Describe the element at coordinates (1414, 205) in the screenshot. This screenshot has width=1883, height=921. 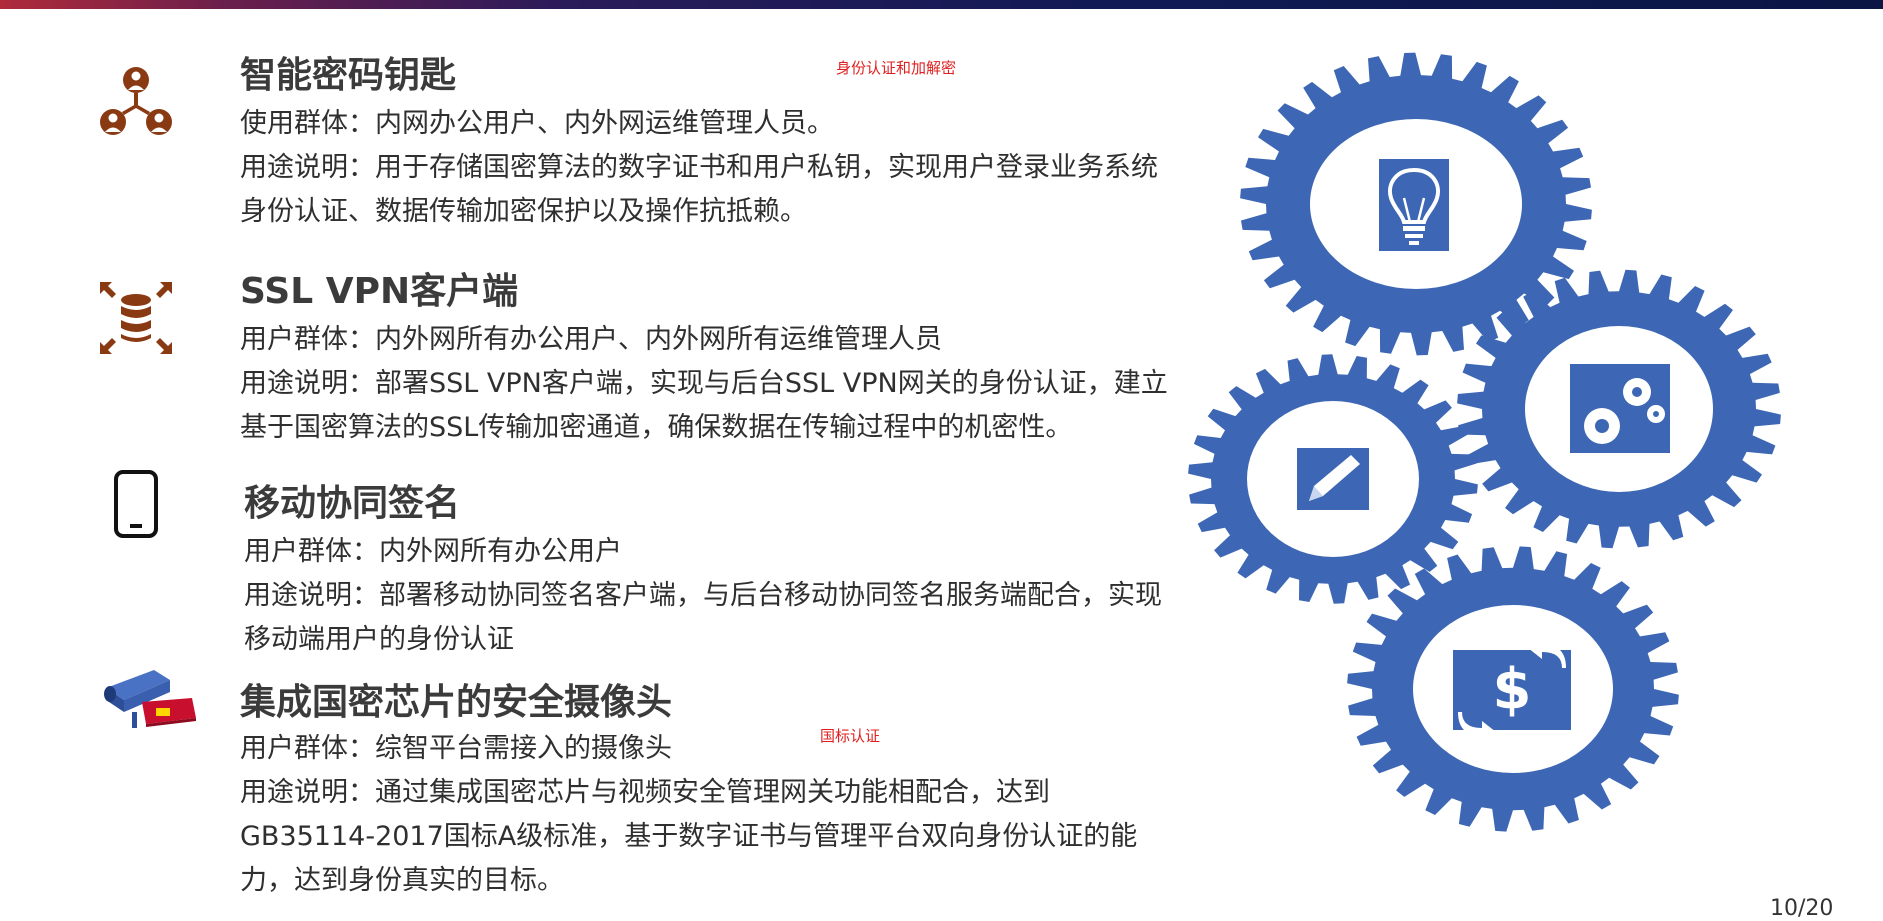
I see `lightbulb-icon` at that location.